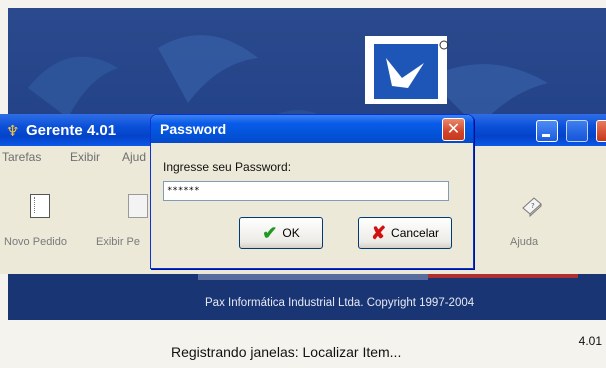  I want to click on menu-ajuda: Ajud, so click(134, 157).